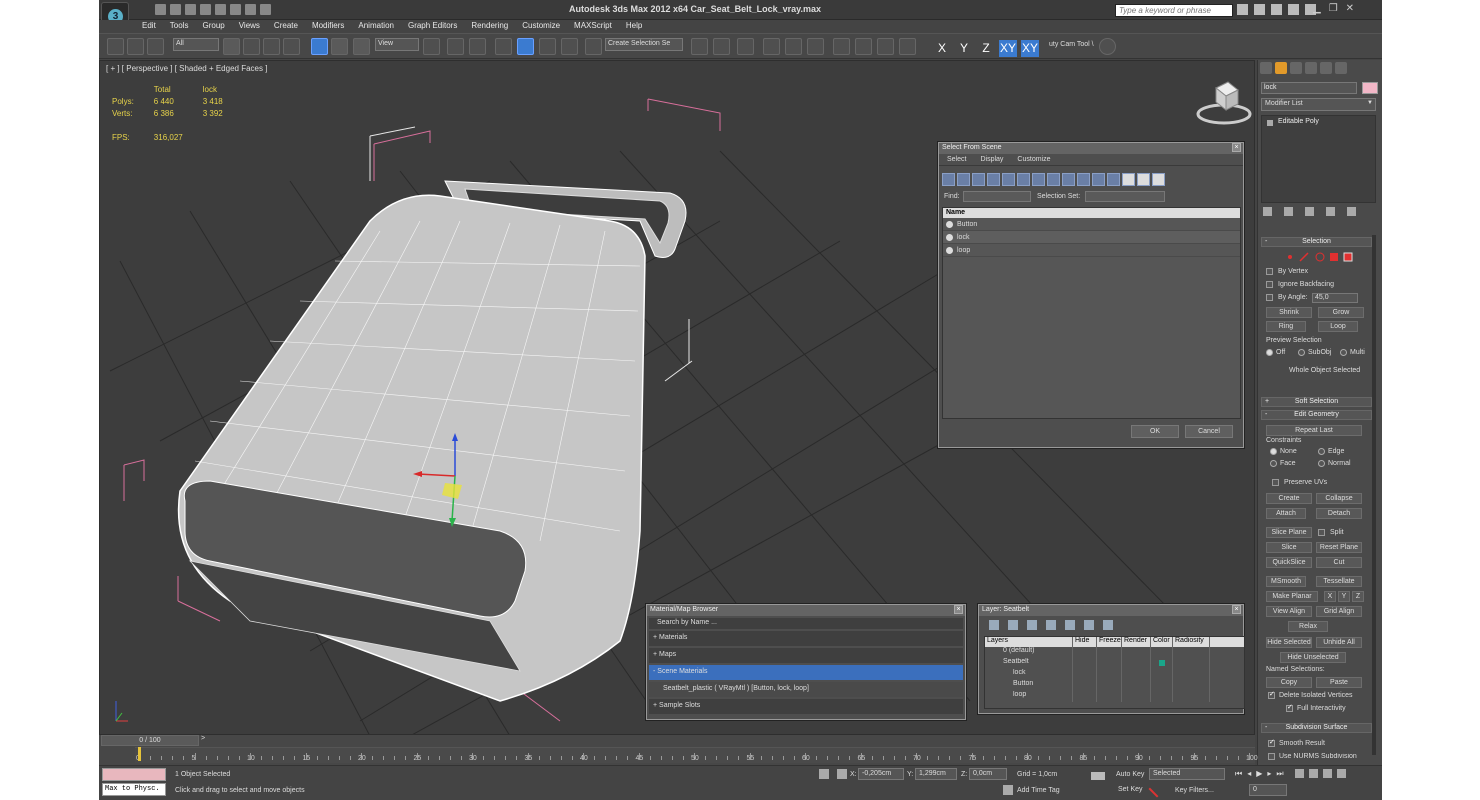 The height and width of the screenshot is (800, 1480). What do you see at coordinates (1029, 663) in the screenshot?
I see `layer-name: Seatbelt` at bounding box center [1029, 663].